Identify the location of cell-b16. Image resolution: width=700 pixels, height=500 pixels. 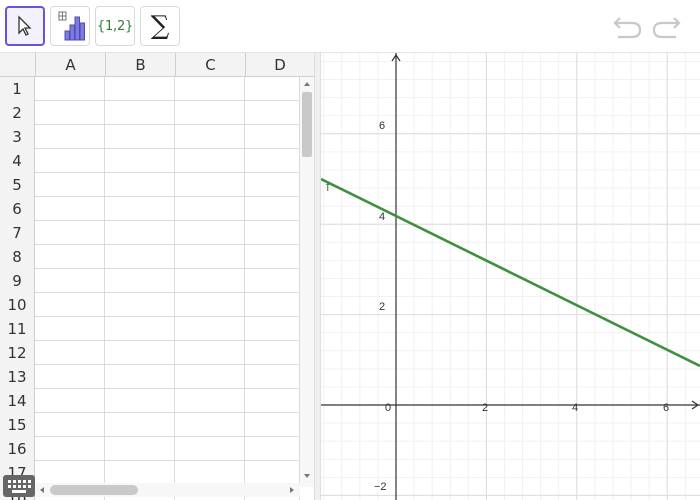
(140, 449).